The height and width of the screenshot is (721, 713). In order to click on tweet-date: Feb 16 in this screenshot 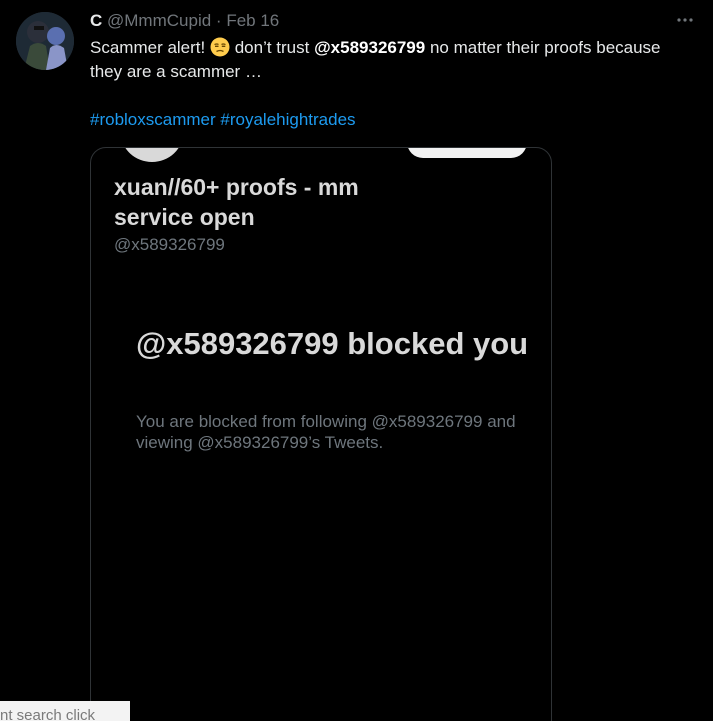, I will do `click(252, 20)`.